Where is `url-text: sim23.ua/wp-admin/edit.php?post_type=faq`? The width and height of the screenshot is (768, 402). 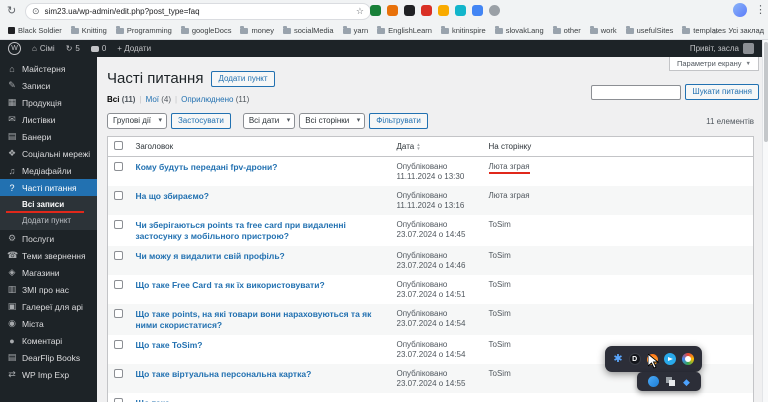 url-text: sim23.ua/wp-admin/edit.php?post_type=faq is located at coordinates (198, 11).